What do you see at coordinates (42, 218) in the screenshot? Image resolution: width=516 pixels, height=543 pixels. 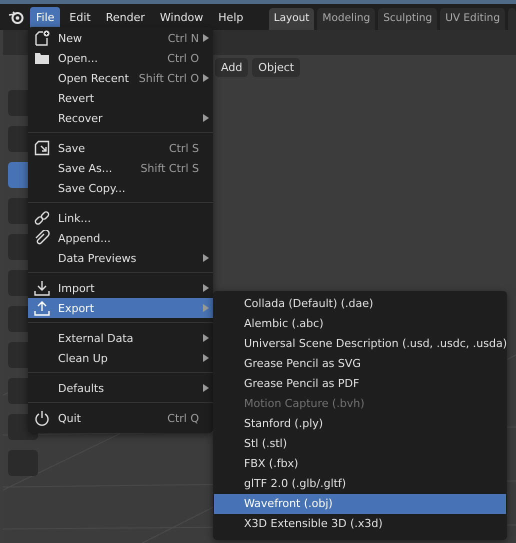 I see `link-icon` at bounding box center [42, 218].